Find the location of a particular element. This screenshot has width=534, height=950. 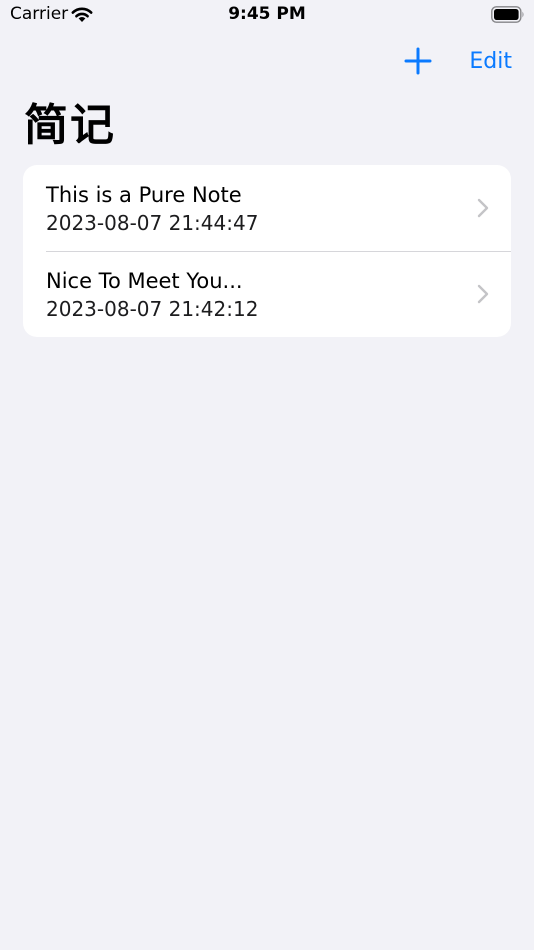

note-date: 2023-08-07 21:42:12 is located at coordinates (152, 309).